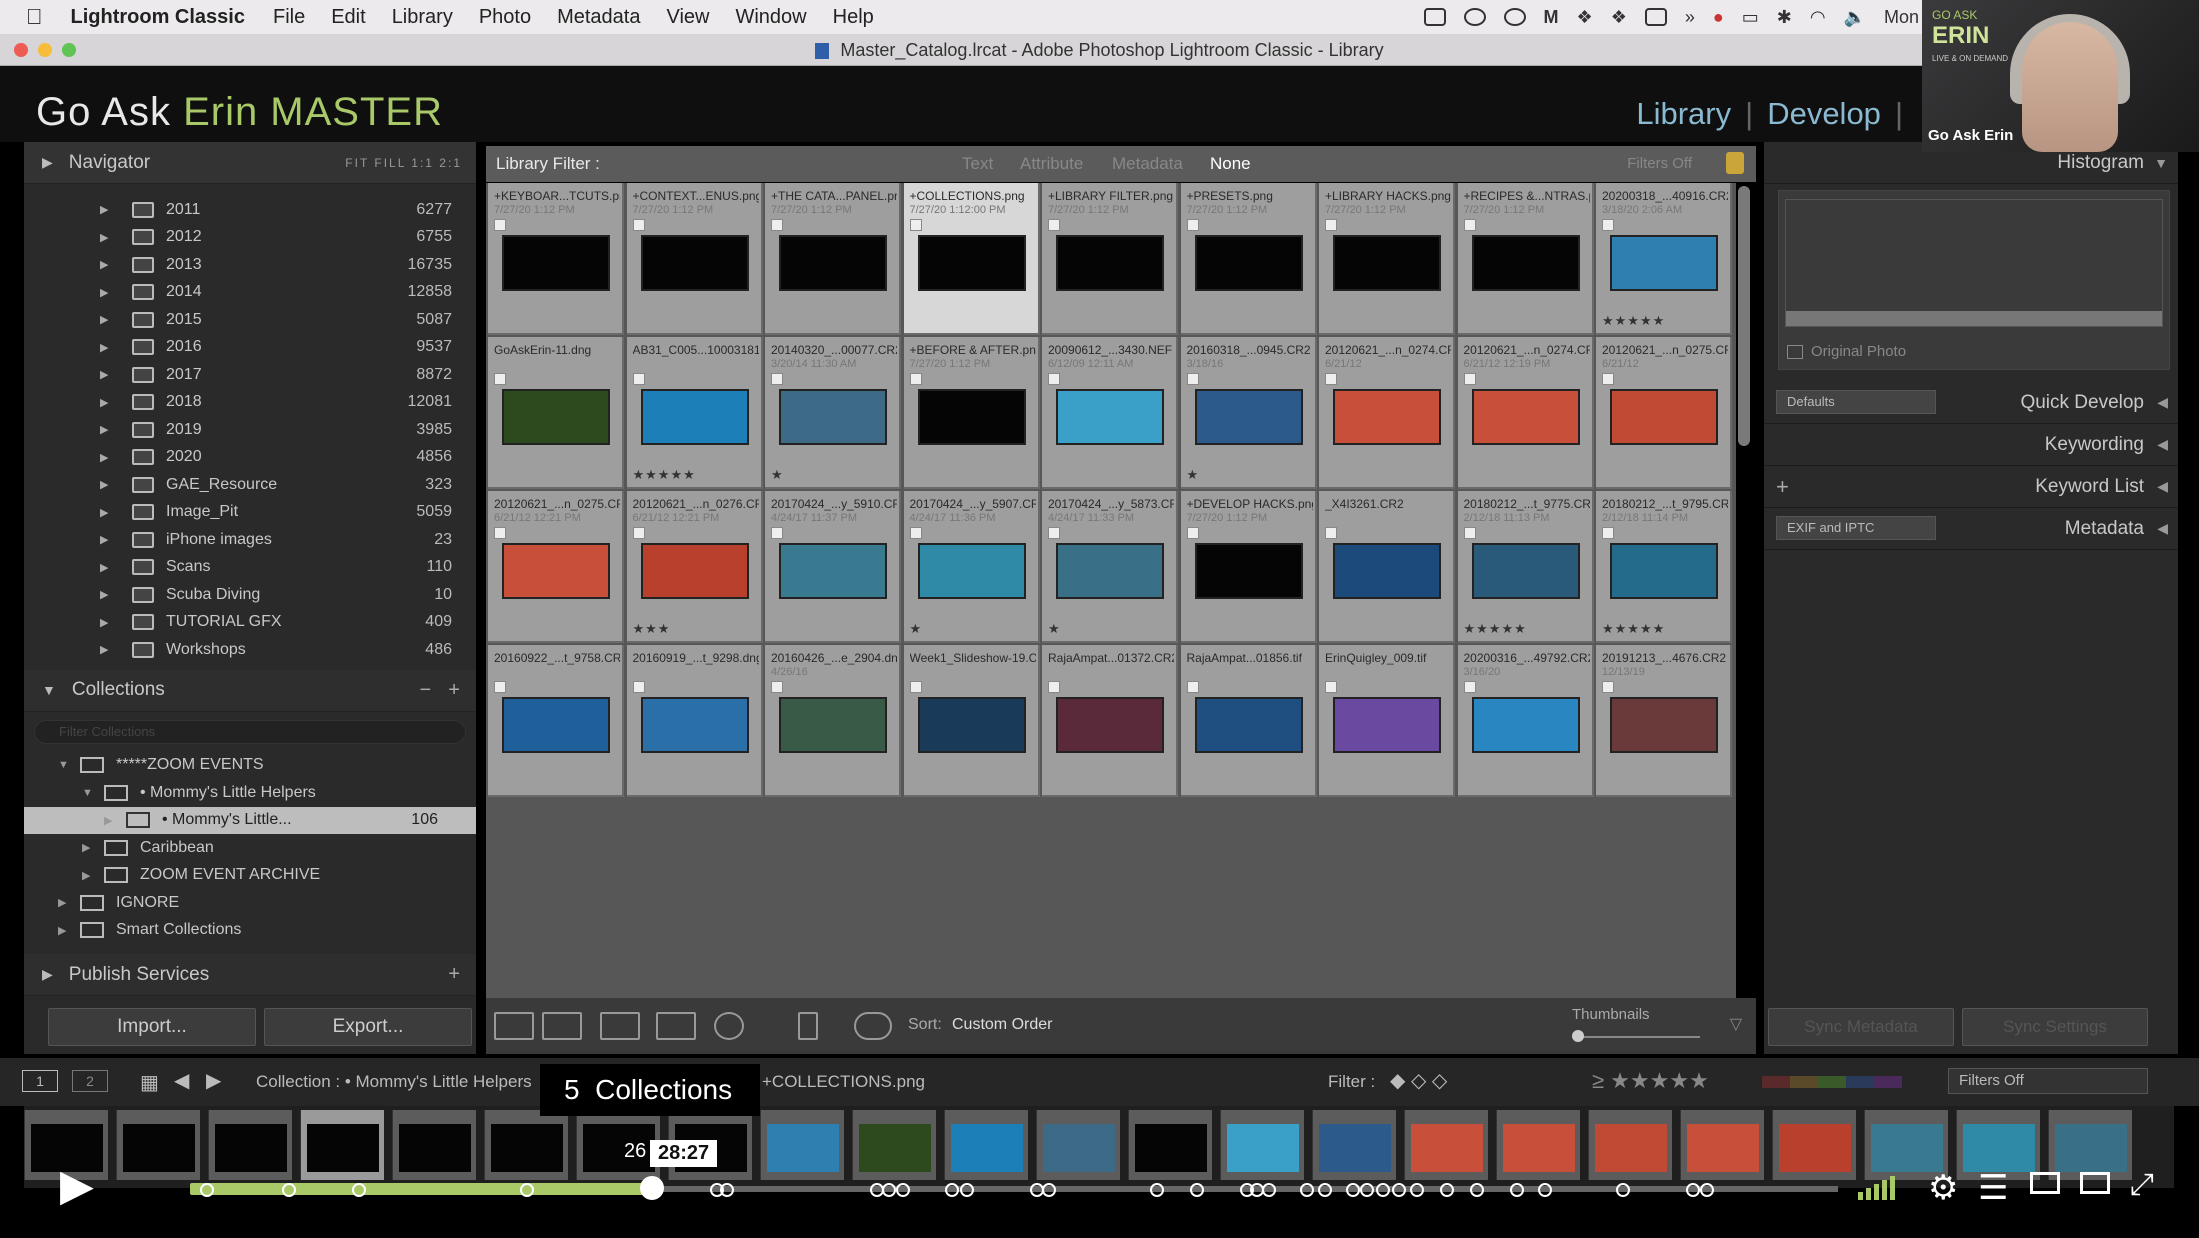  I want to click on collection-row: ▶ Caribbean, so click(250, 848).